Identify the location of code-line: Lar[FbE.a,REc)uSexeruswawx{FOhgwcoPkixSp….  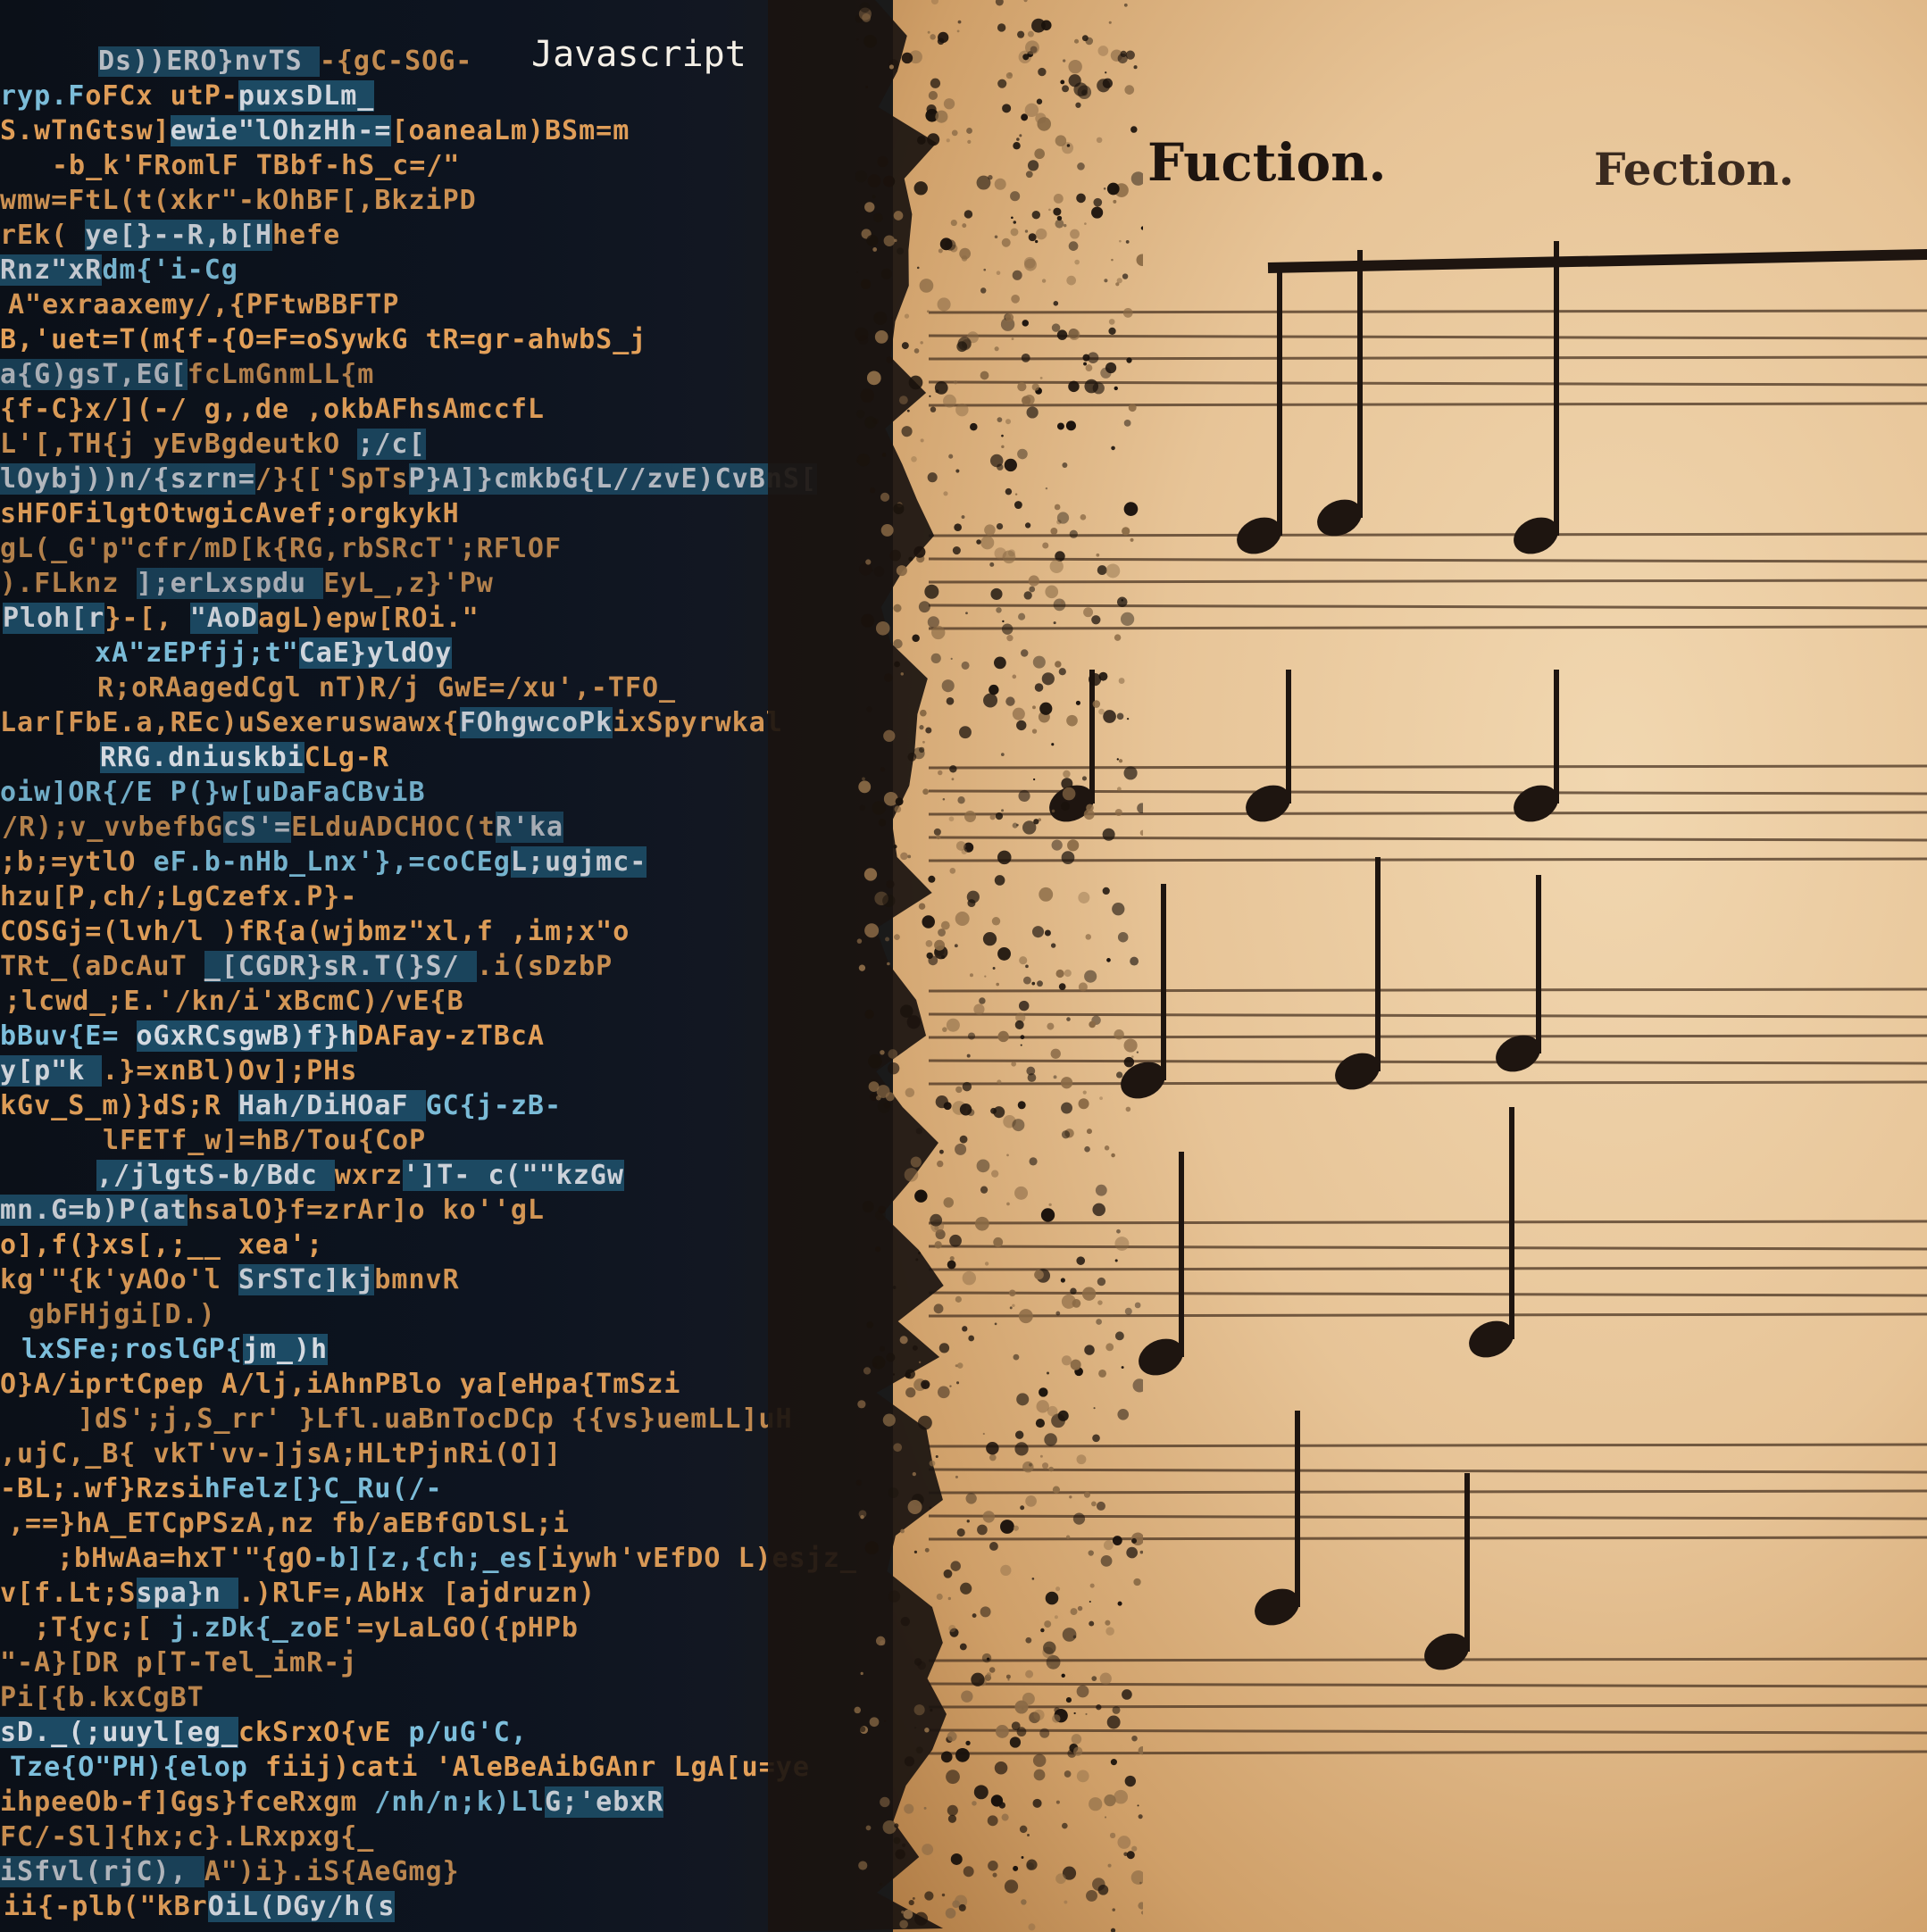
(391, 722).